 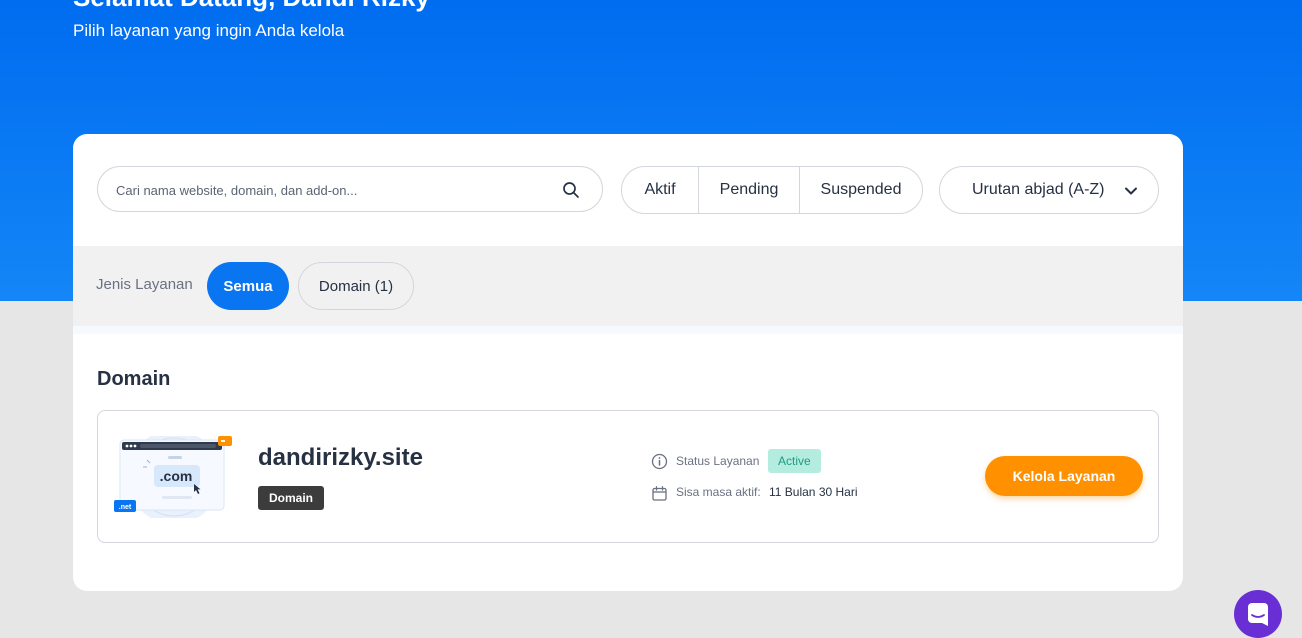 What do you see at coordinates (571, 190) in the screenshot?
I see `search-icon` at bounding box center [571, 190].